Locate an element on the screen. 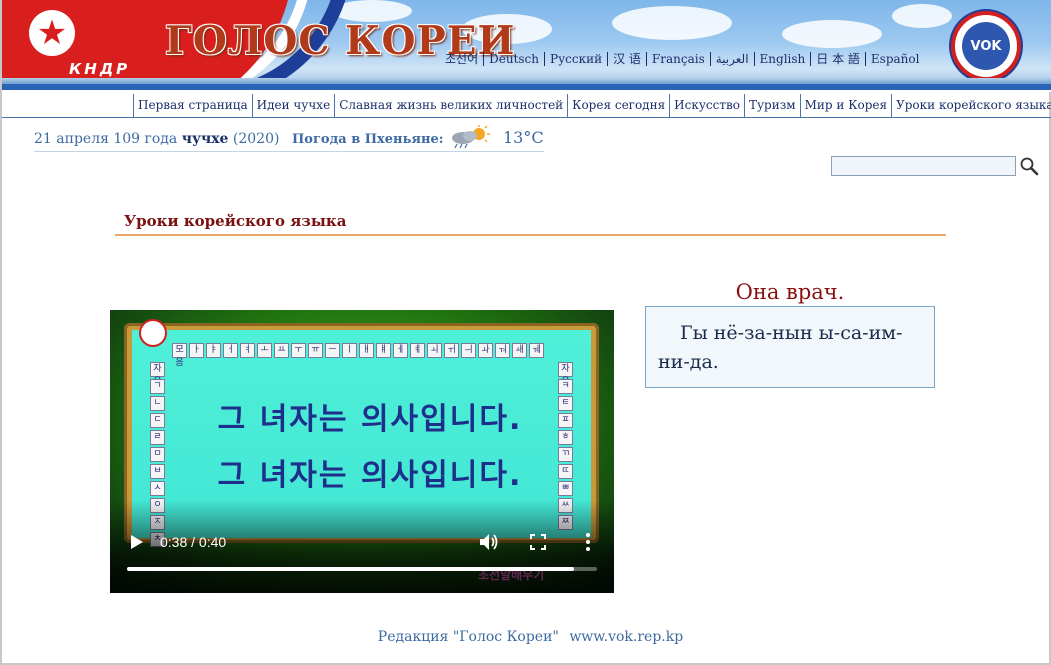  consonant-cell: ㅍ is located at coordinates (565, 420).